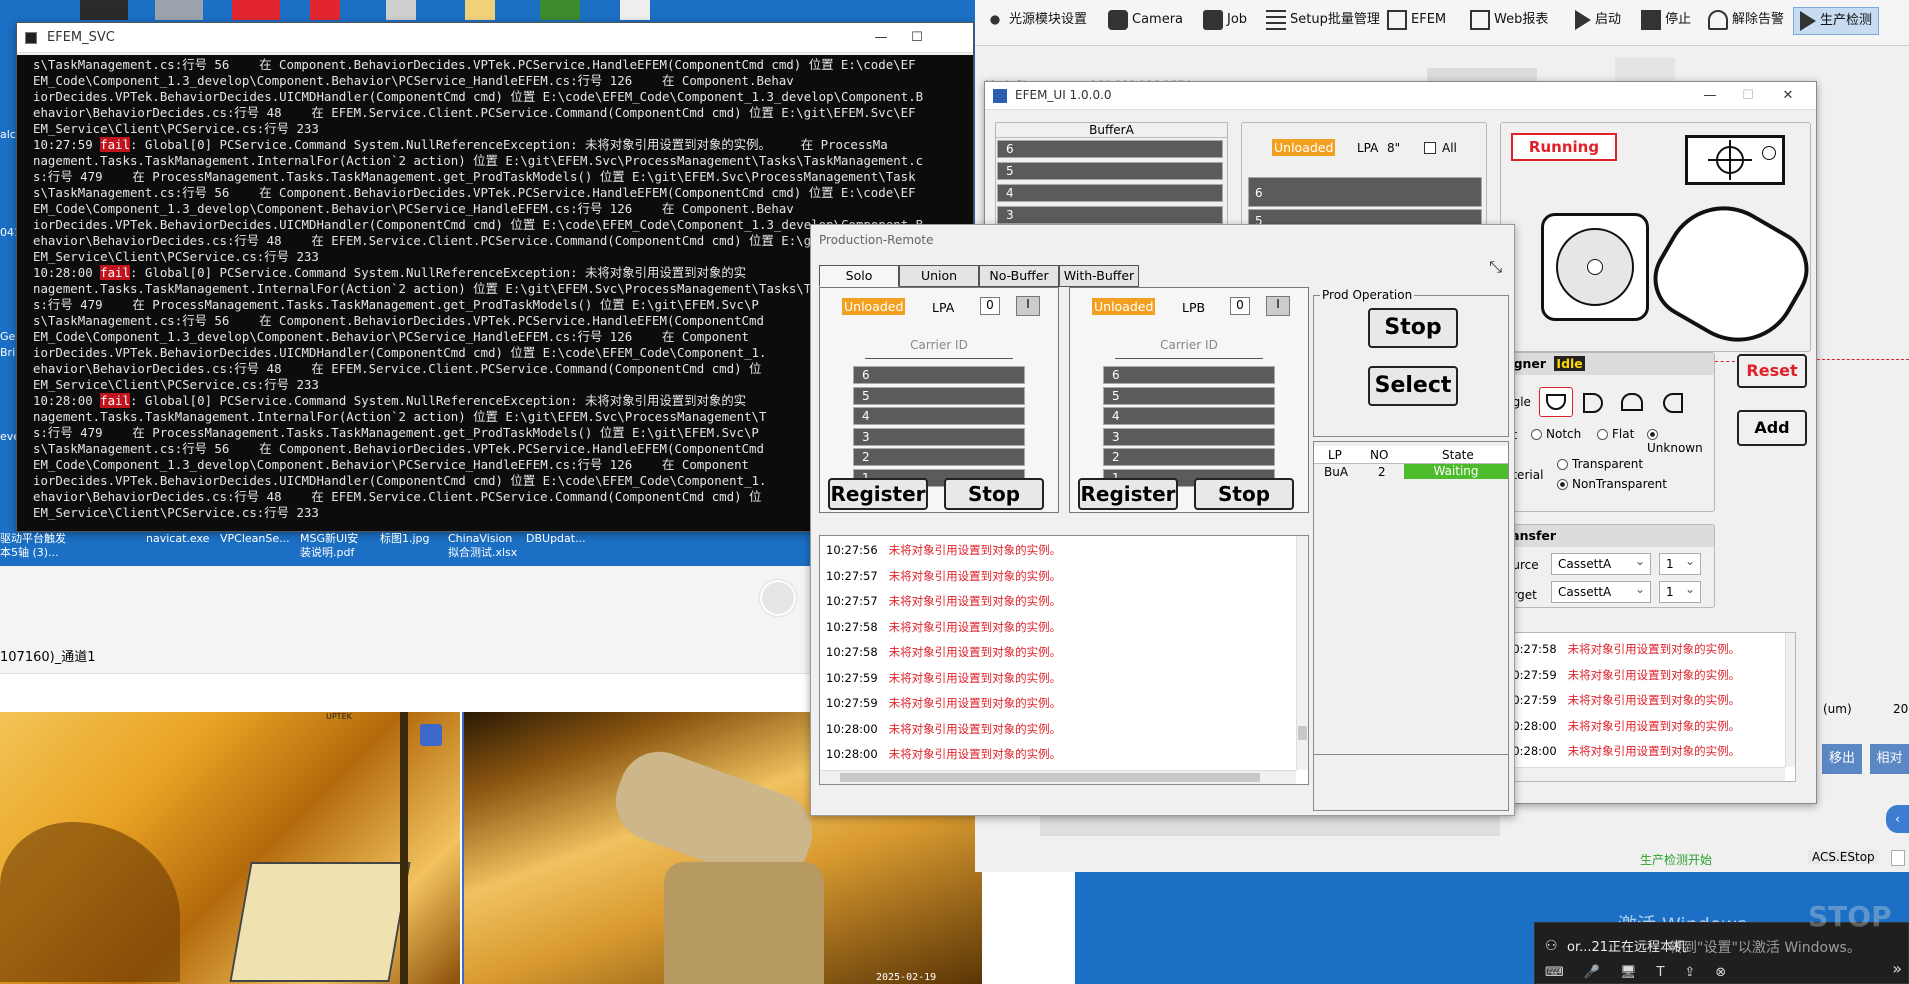  Describe the element at coordinates (1145, 20) in the screenshot. I see `toolbar-camera: Camera` at that location.